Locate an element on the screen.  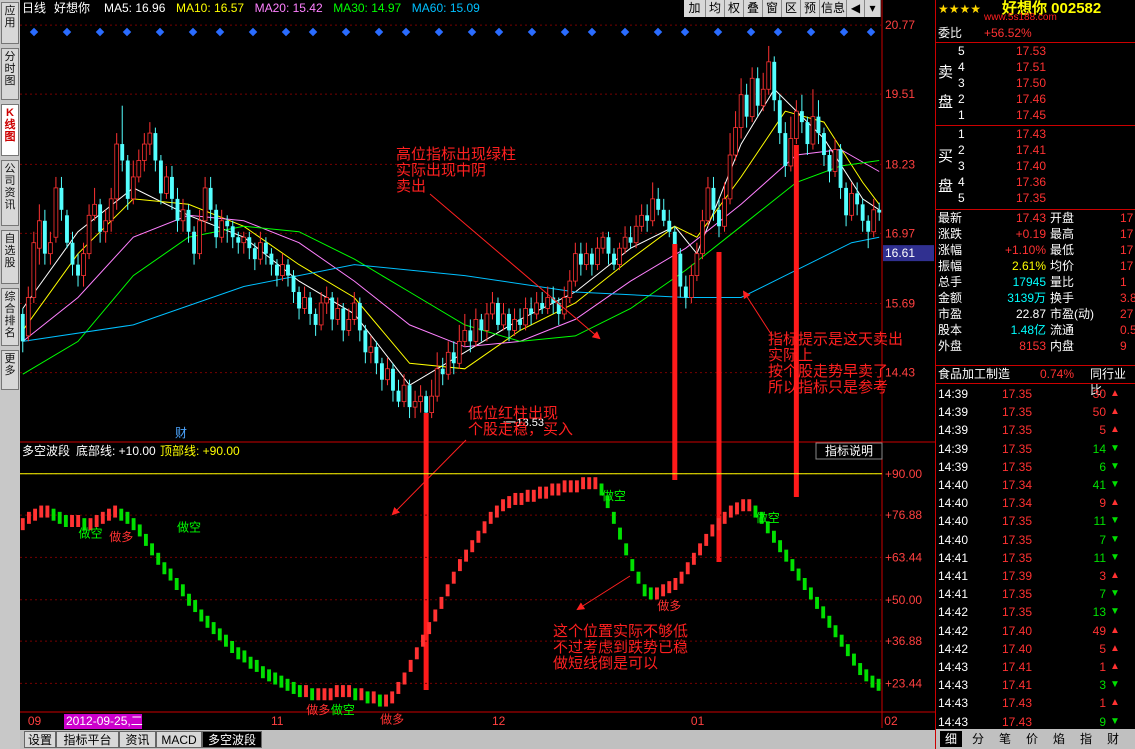
tick-row: 14:40 17.34 41 ▼ is located at coordinates (1035, 485).